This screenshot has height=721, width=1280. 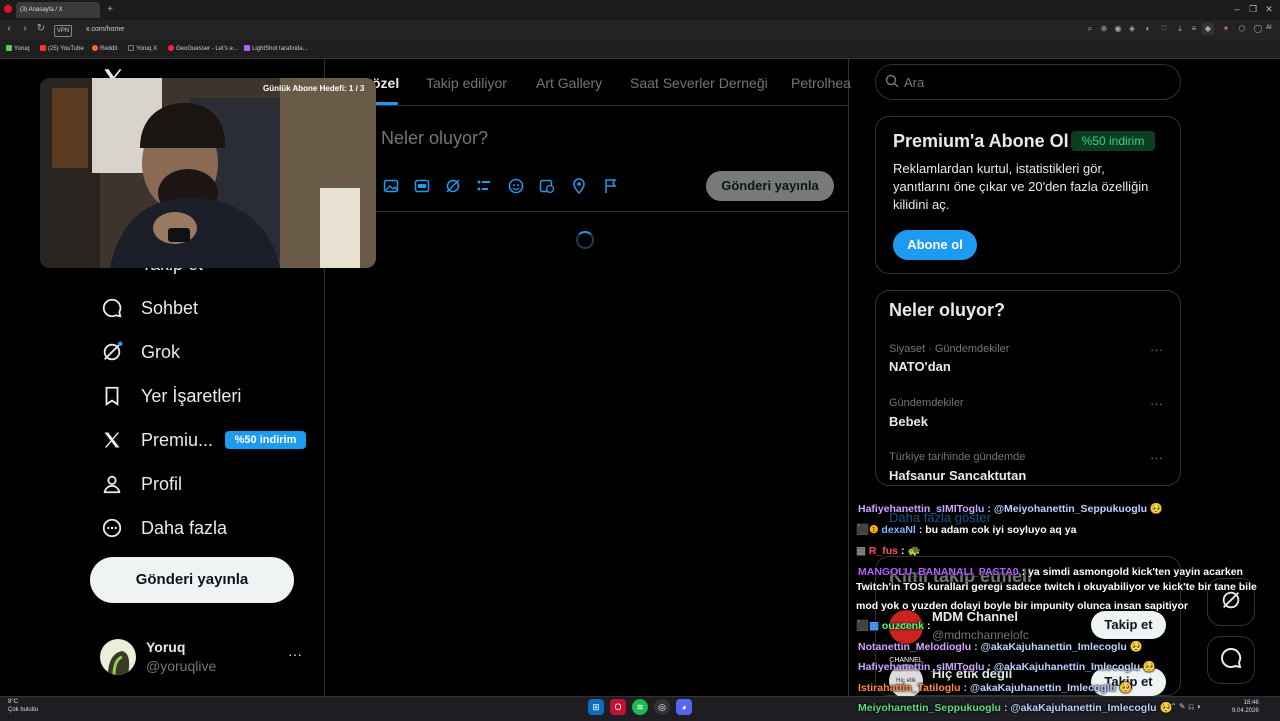 What do you see at coordinates (516, 186) in the screenshot?
I see `emoji-icon` at bounding box center [516, 186].